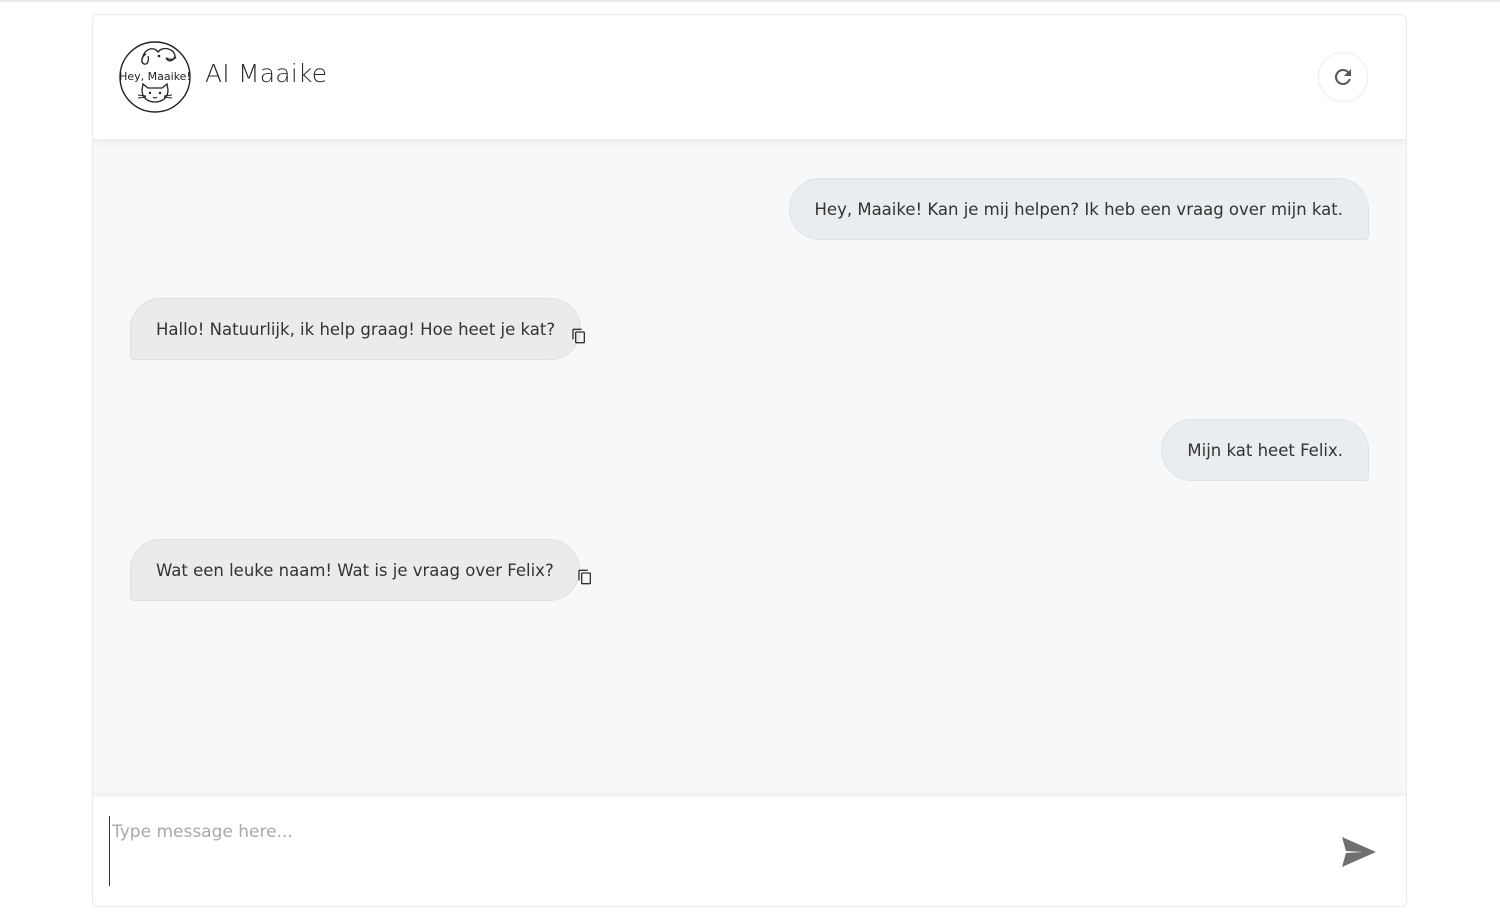 The width and height of the screenshot is (1500, 915). I want to click on logo: Hey, Maaike!, so click(155, 77).